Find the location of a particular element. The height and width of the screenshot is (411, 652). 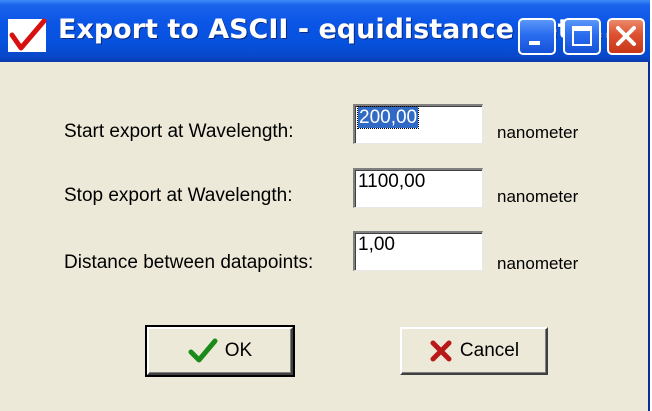

red-checkmark-icon is located at coordinates (28, 35).